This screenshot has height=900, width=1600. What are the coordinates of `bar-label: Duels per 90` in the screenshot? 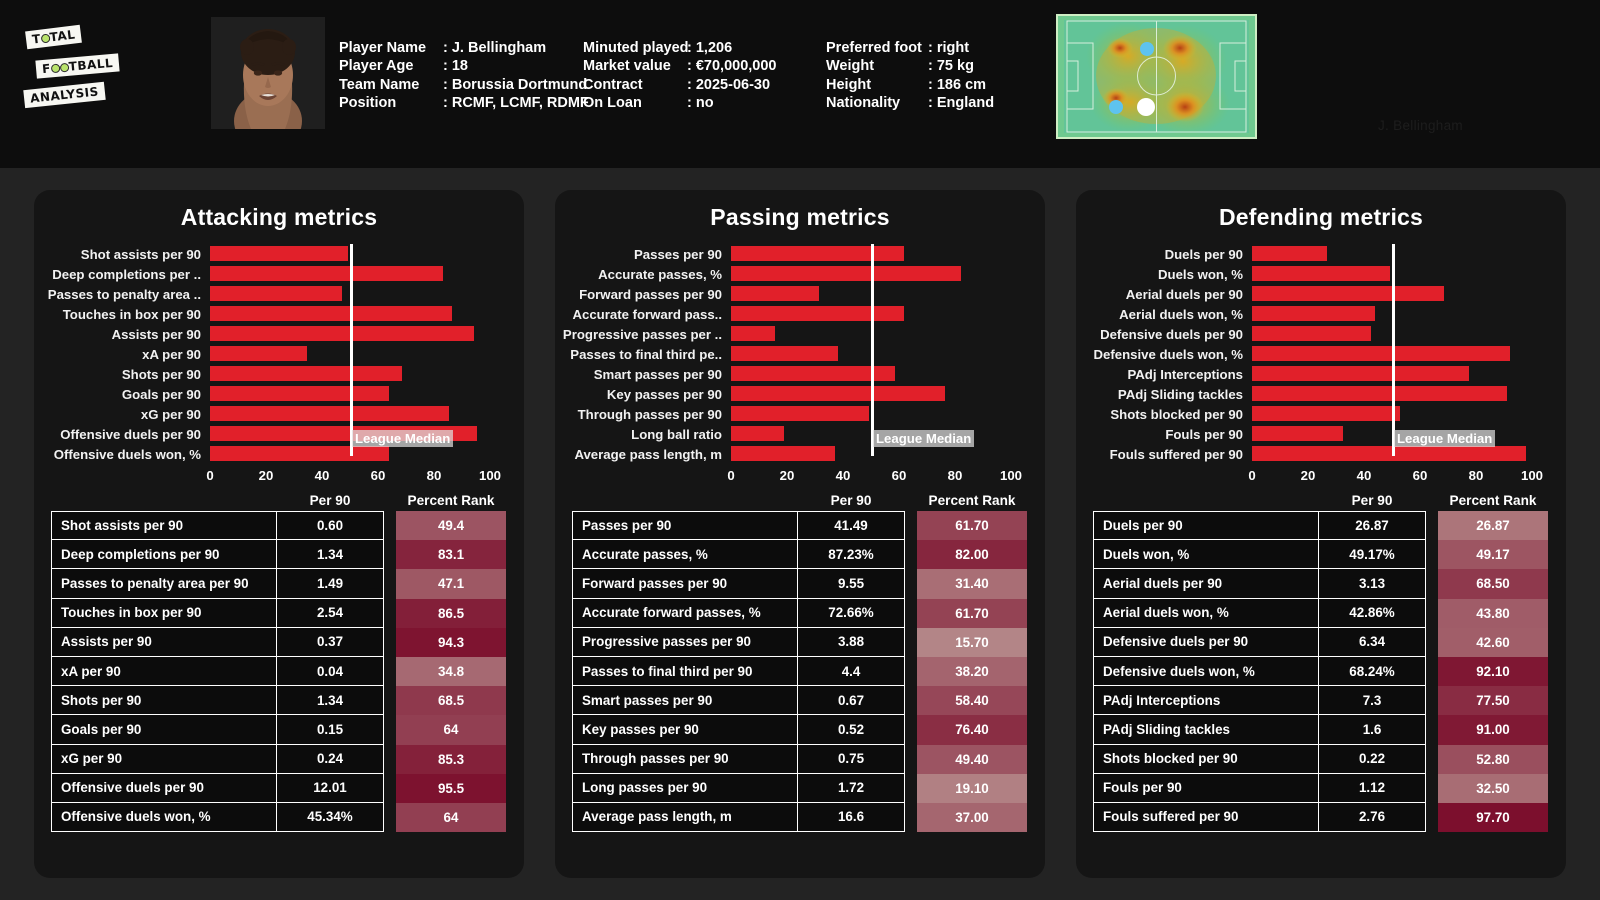 It's located at (1203, 254).